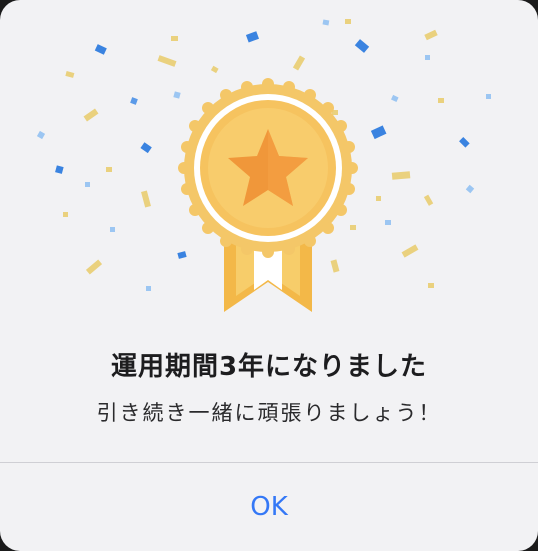 Image resolution: width=538 pixels, height=551 pixels. What do you see at coordinates (269, 413) in the screenshot?
I see `dialog-message: 引き続き一緒に頑張りましょう！` at bounding box center [269, 413].